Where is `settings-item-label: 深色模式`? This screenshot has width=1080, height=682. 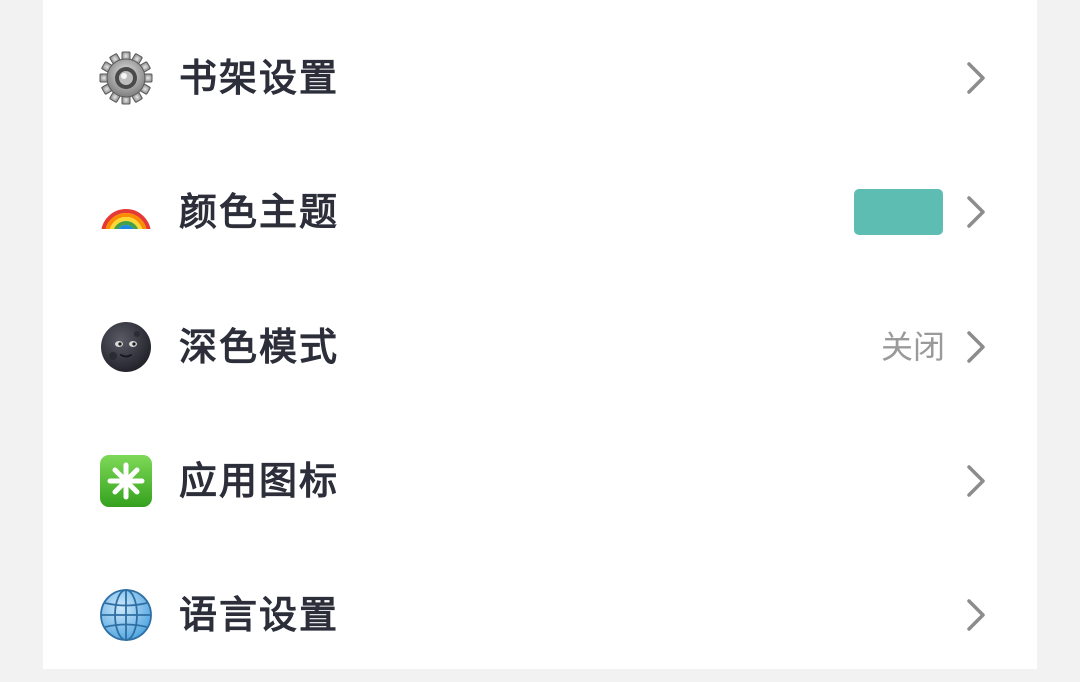 settings-item-label: 深色模式 is located at coordinates (259, 347).